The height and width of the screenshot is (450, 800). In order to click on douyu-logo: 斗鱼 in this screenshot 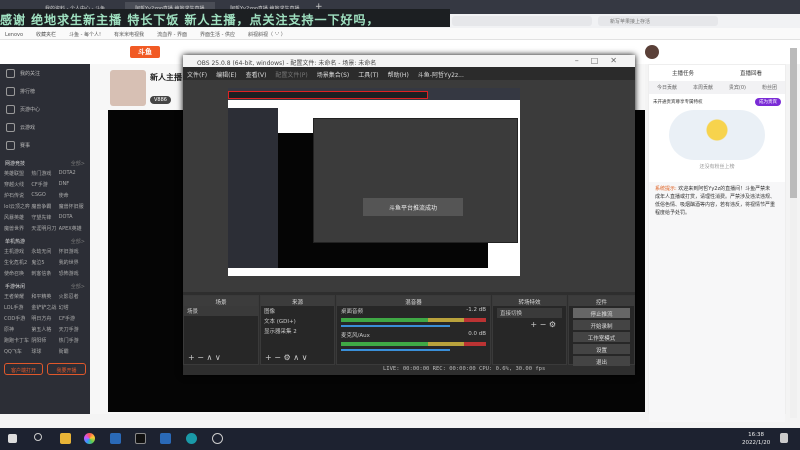, I will do `click(145, 52)`.